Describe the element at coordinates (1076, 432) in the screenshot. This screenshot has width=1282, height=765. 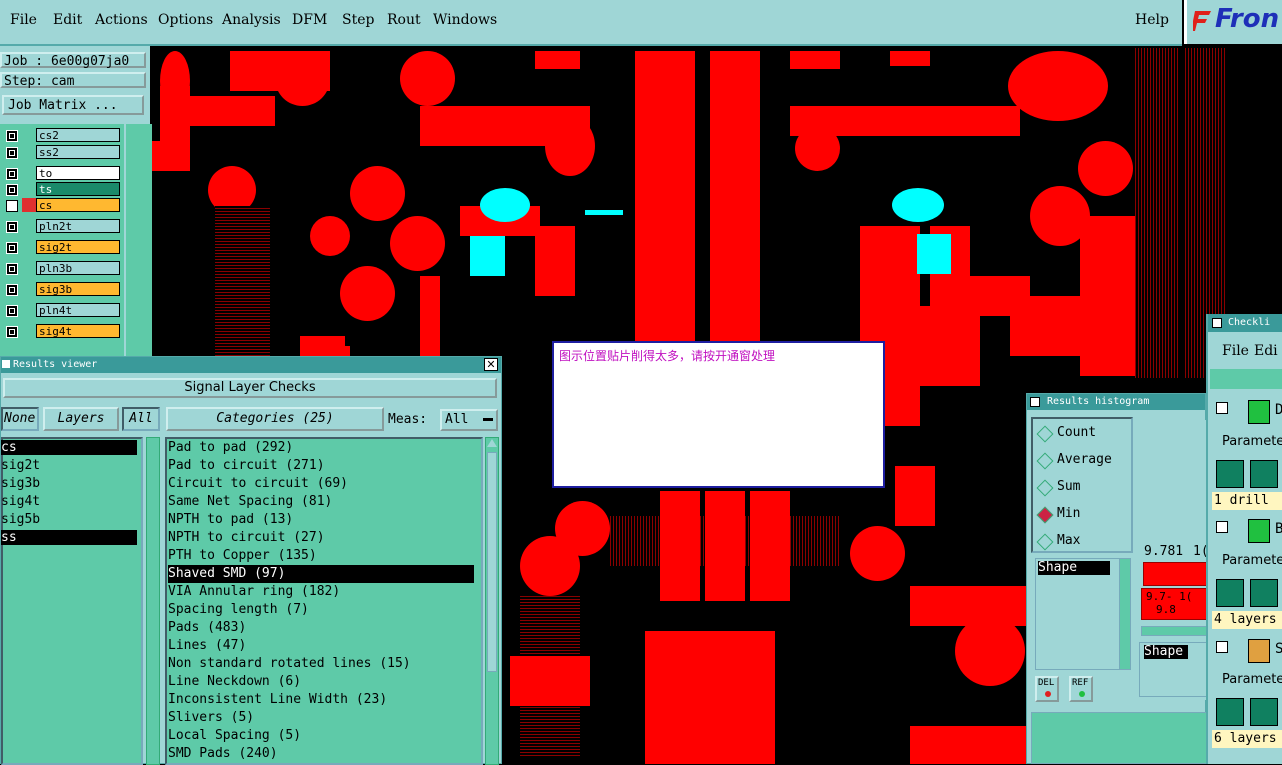
I see `option-count: Count` at that location.